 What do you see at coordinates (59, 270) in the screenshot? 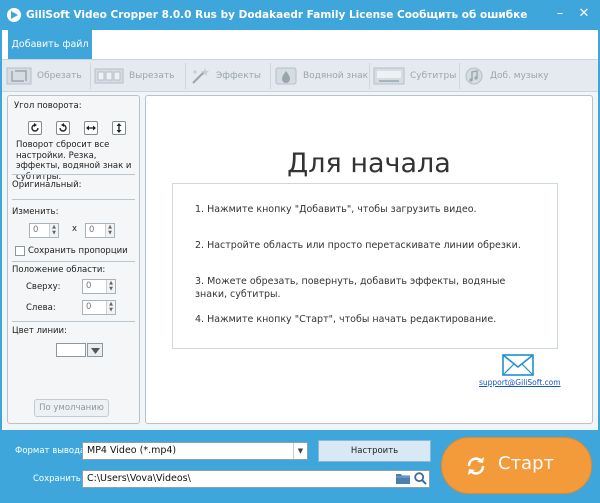
I see `position-label: Положение области:` at bounding box center [59, 270].